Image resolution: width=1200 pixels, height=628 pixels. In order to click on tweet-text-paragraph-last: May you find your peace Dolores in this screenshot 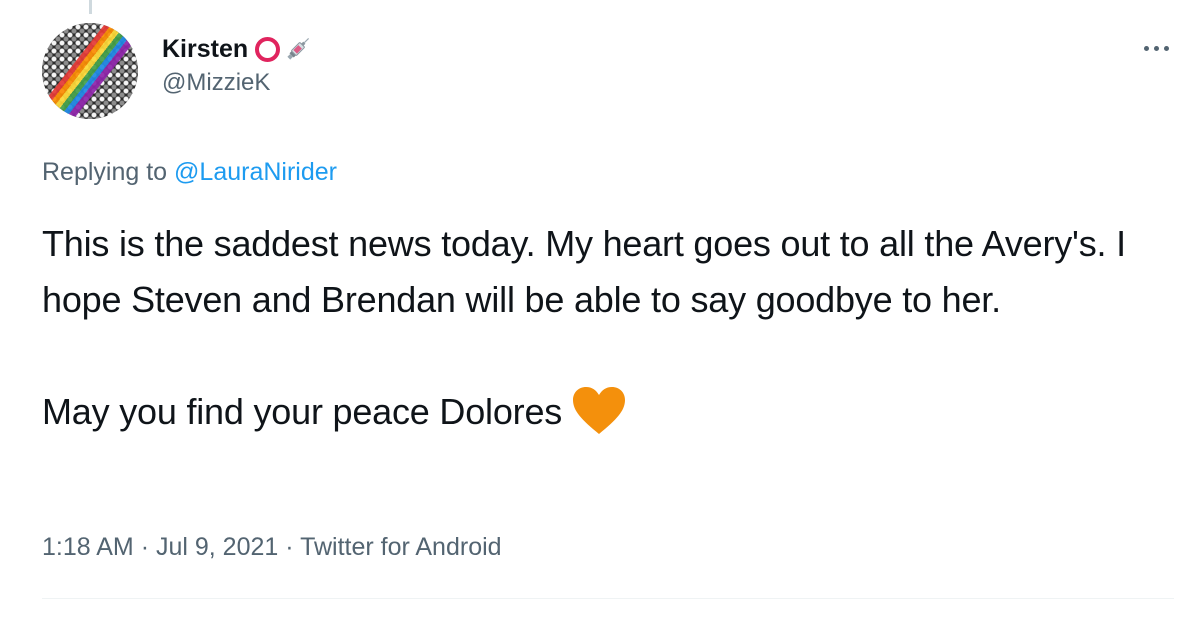, I will do `click(612, 412)`.